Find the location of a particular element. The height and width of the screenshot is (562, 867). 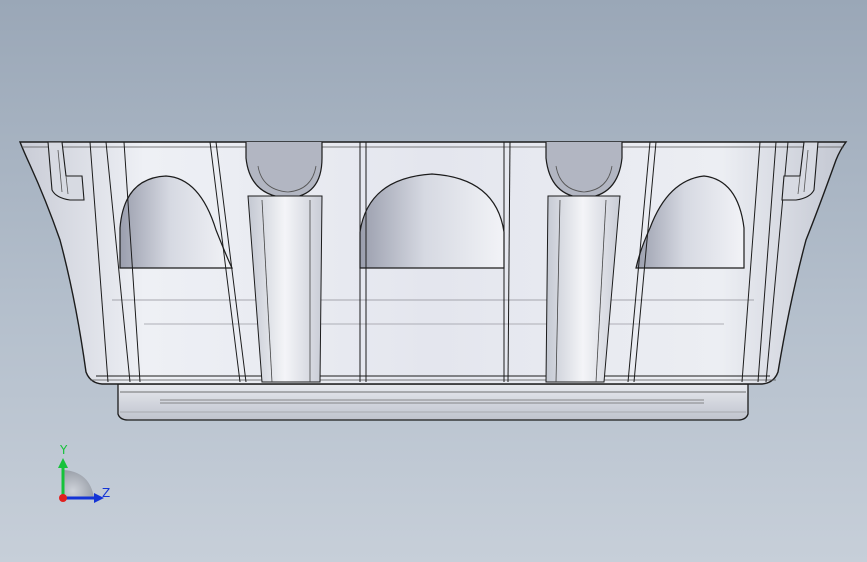

z-axis-label: Z is located at coordinates (106, 493).